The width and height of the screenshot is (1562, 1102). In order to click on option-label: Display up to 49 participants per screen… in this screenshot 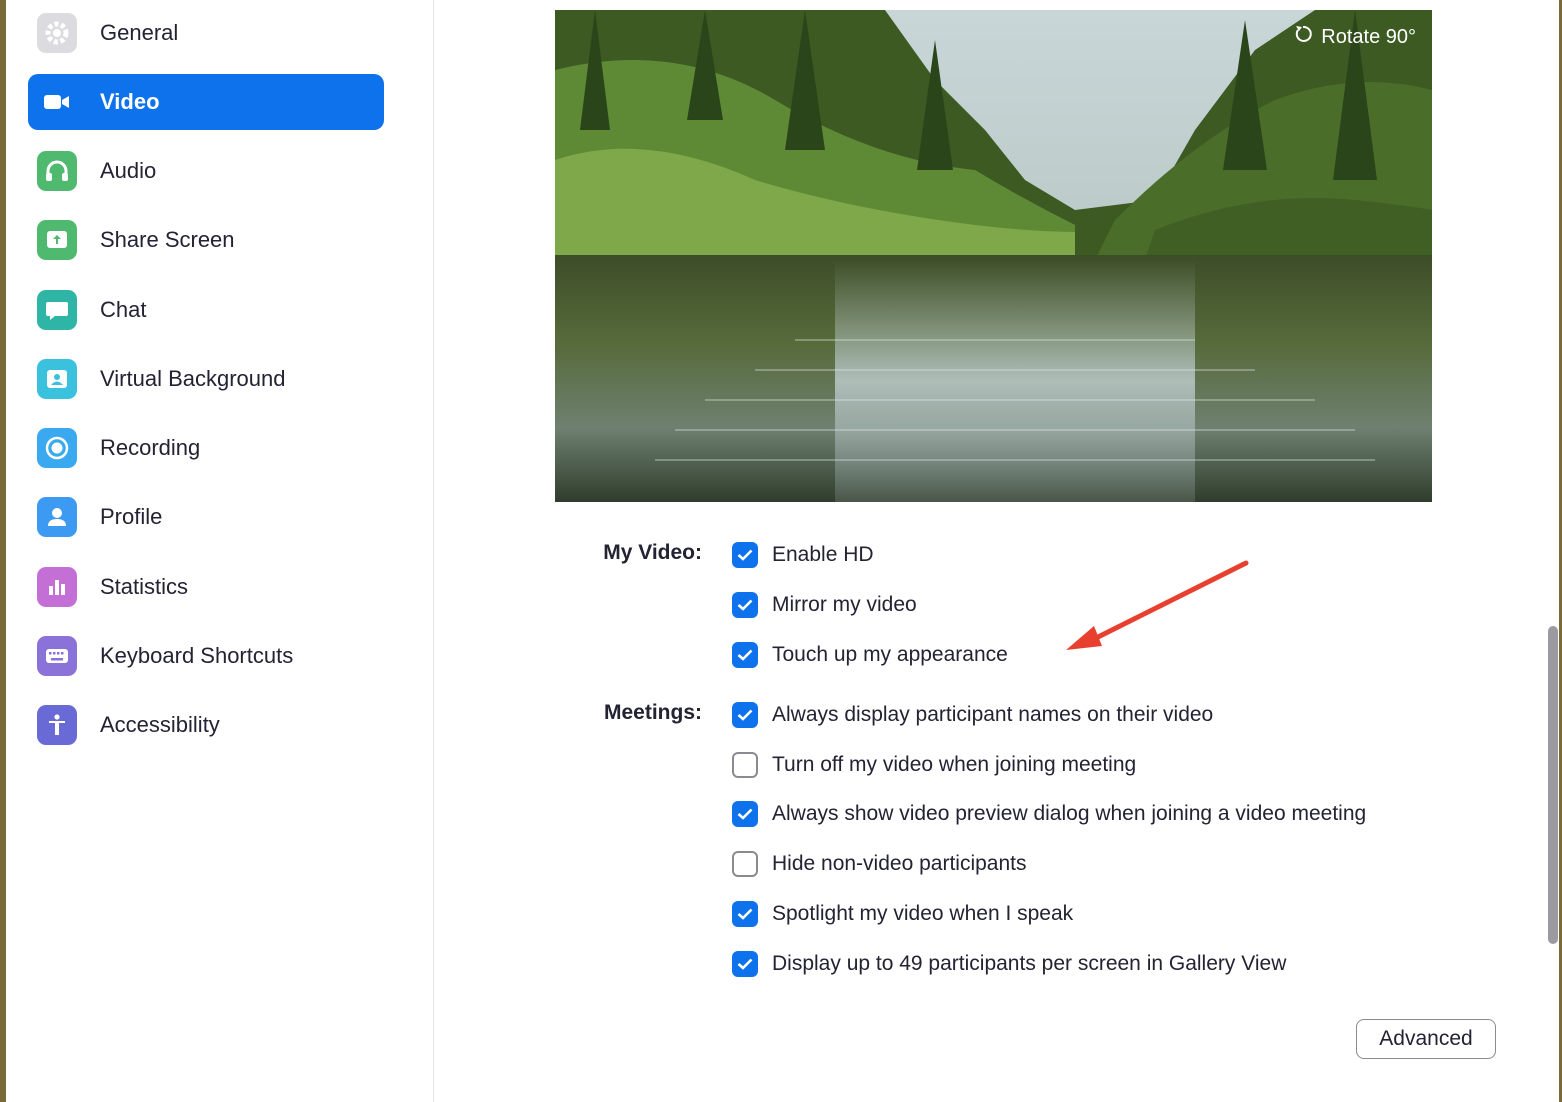, I will do `click(1029, 963)`.